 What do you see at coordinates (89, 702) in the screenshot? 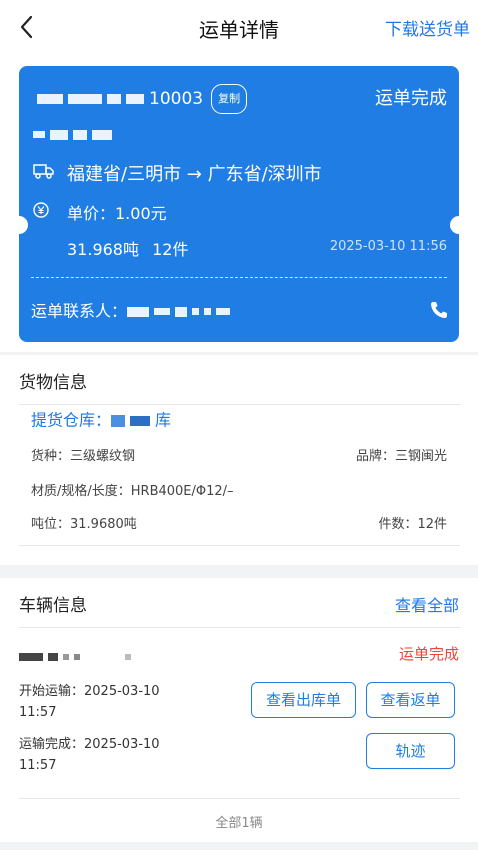
I see `start-transport: 开始运输：2025-03-10 11:57` at bounding box center [89, 702].